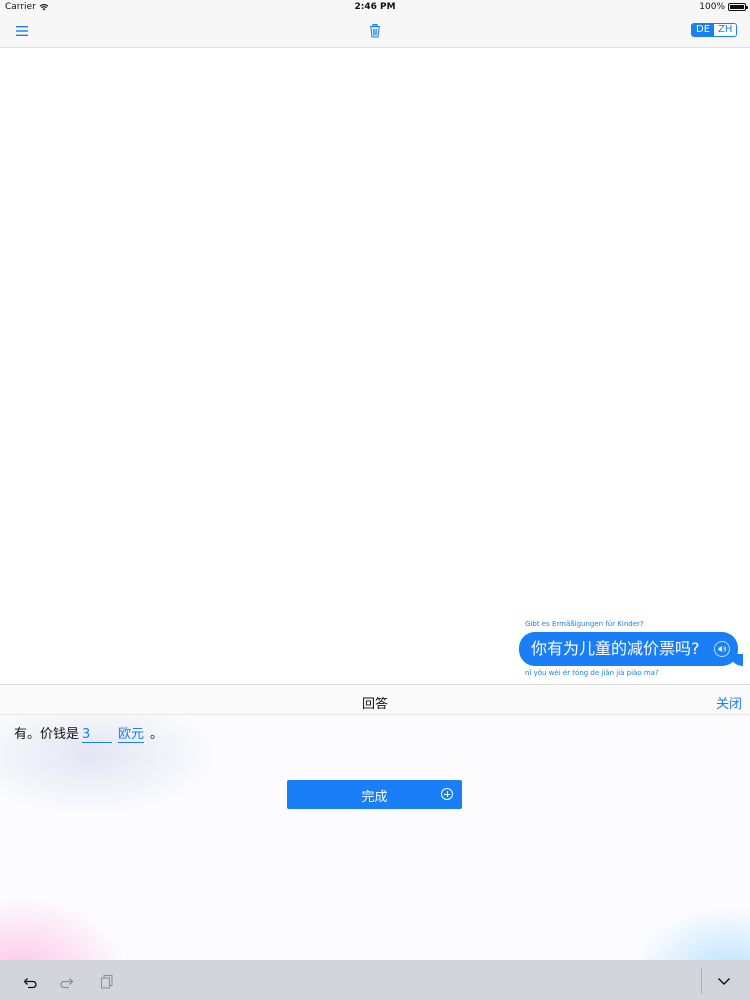 The width and height of the screenshot is (750, 1000). I want to click on trash-icon, so click(375, 31).